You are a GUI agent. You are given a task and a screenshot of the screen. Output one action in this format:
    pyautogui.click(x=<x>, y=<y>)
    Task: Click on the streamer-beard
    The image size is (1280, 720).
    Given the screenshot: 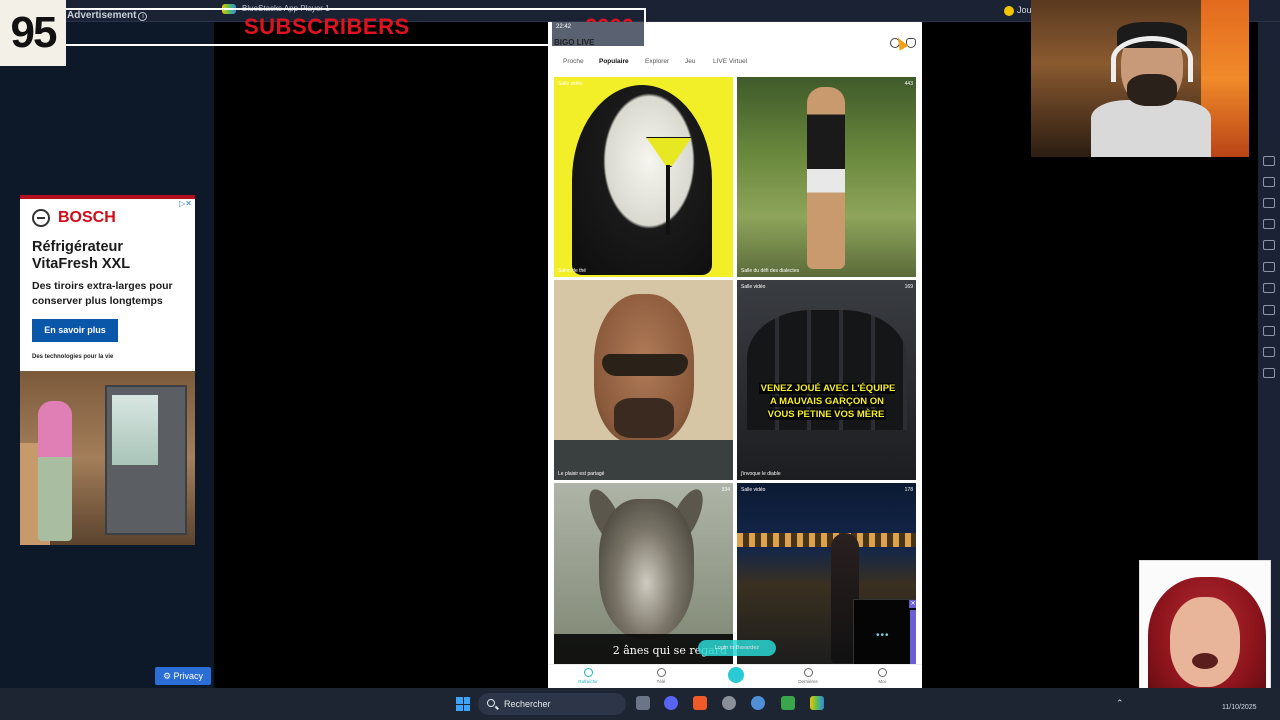 What is the action you would take?
    pyautogui.click(x=644, y=418)
    